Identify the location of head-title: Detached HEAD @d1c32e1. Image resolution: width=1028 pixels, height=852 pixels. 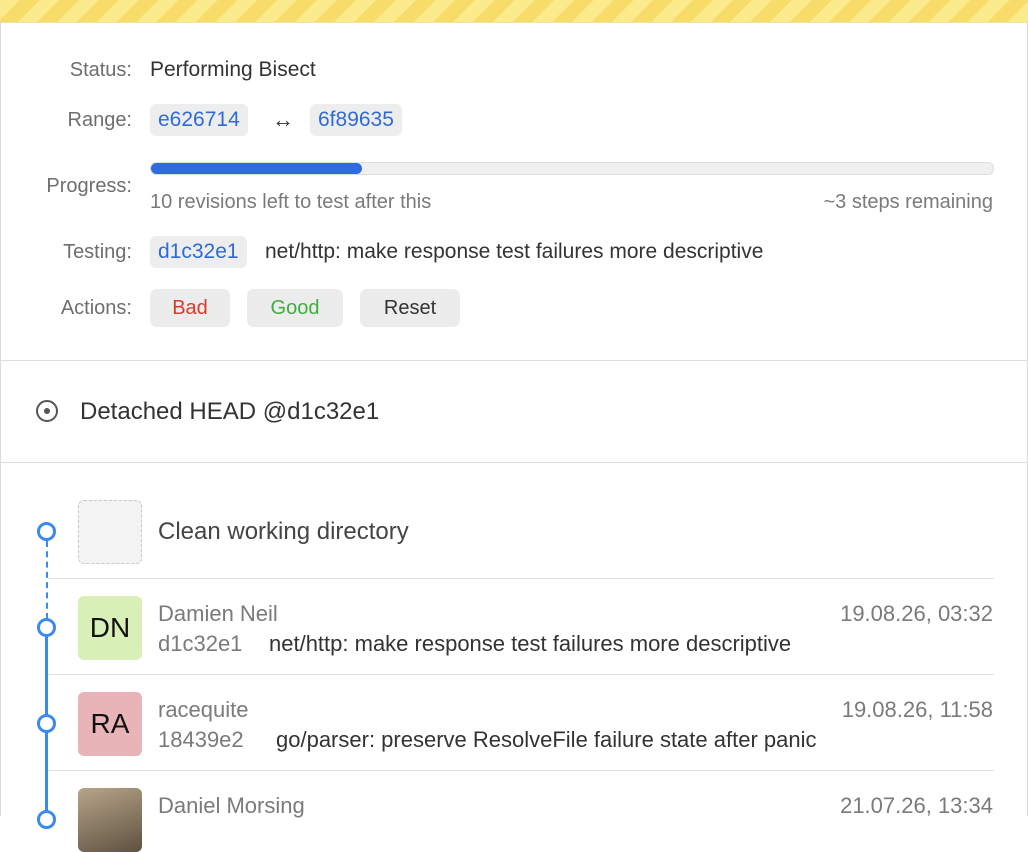
(230, 411).